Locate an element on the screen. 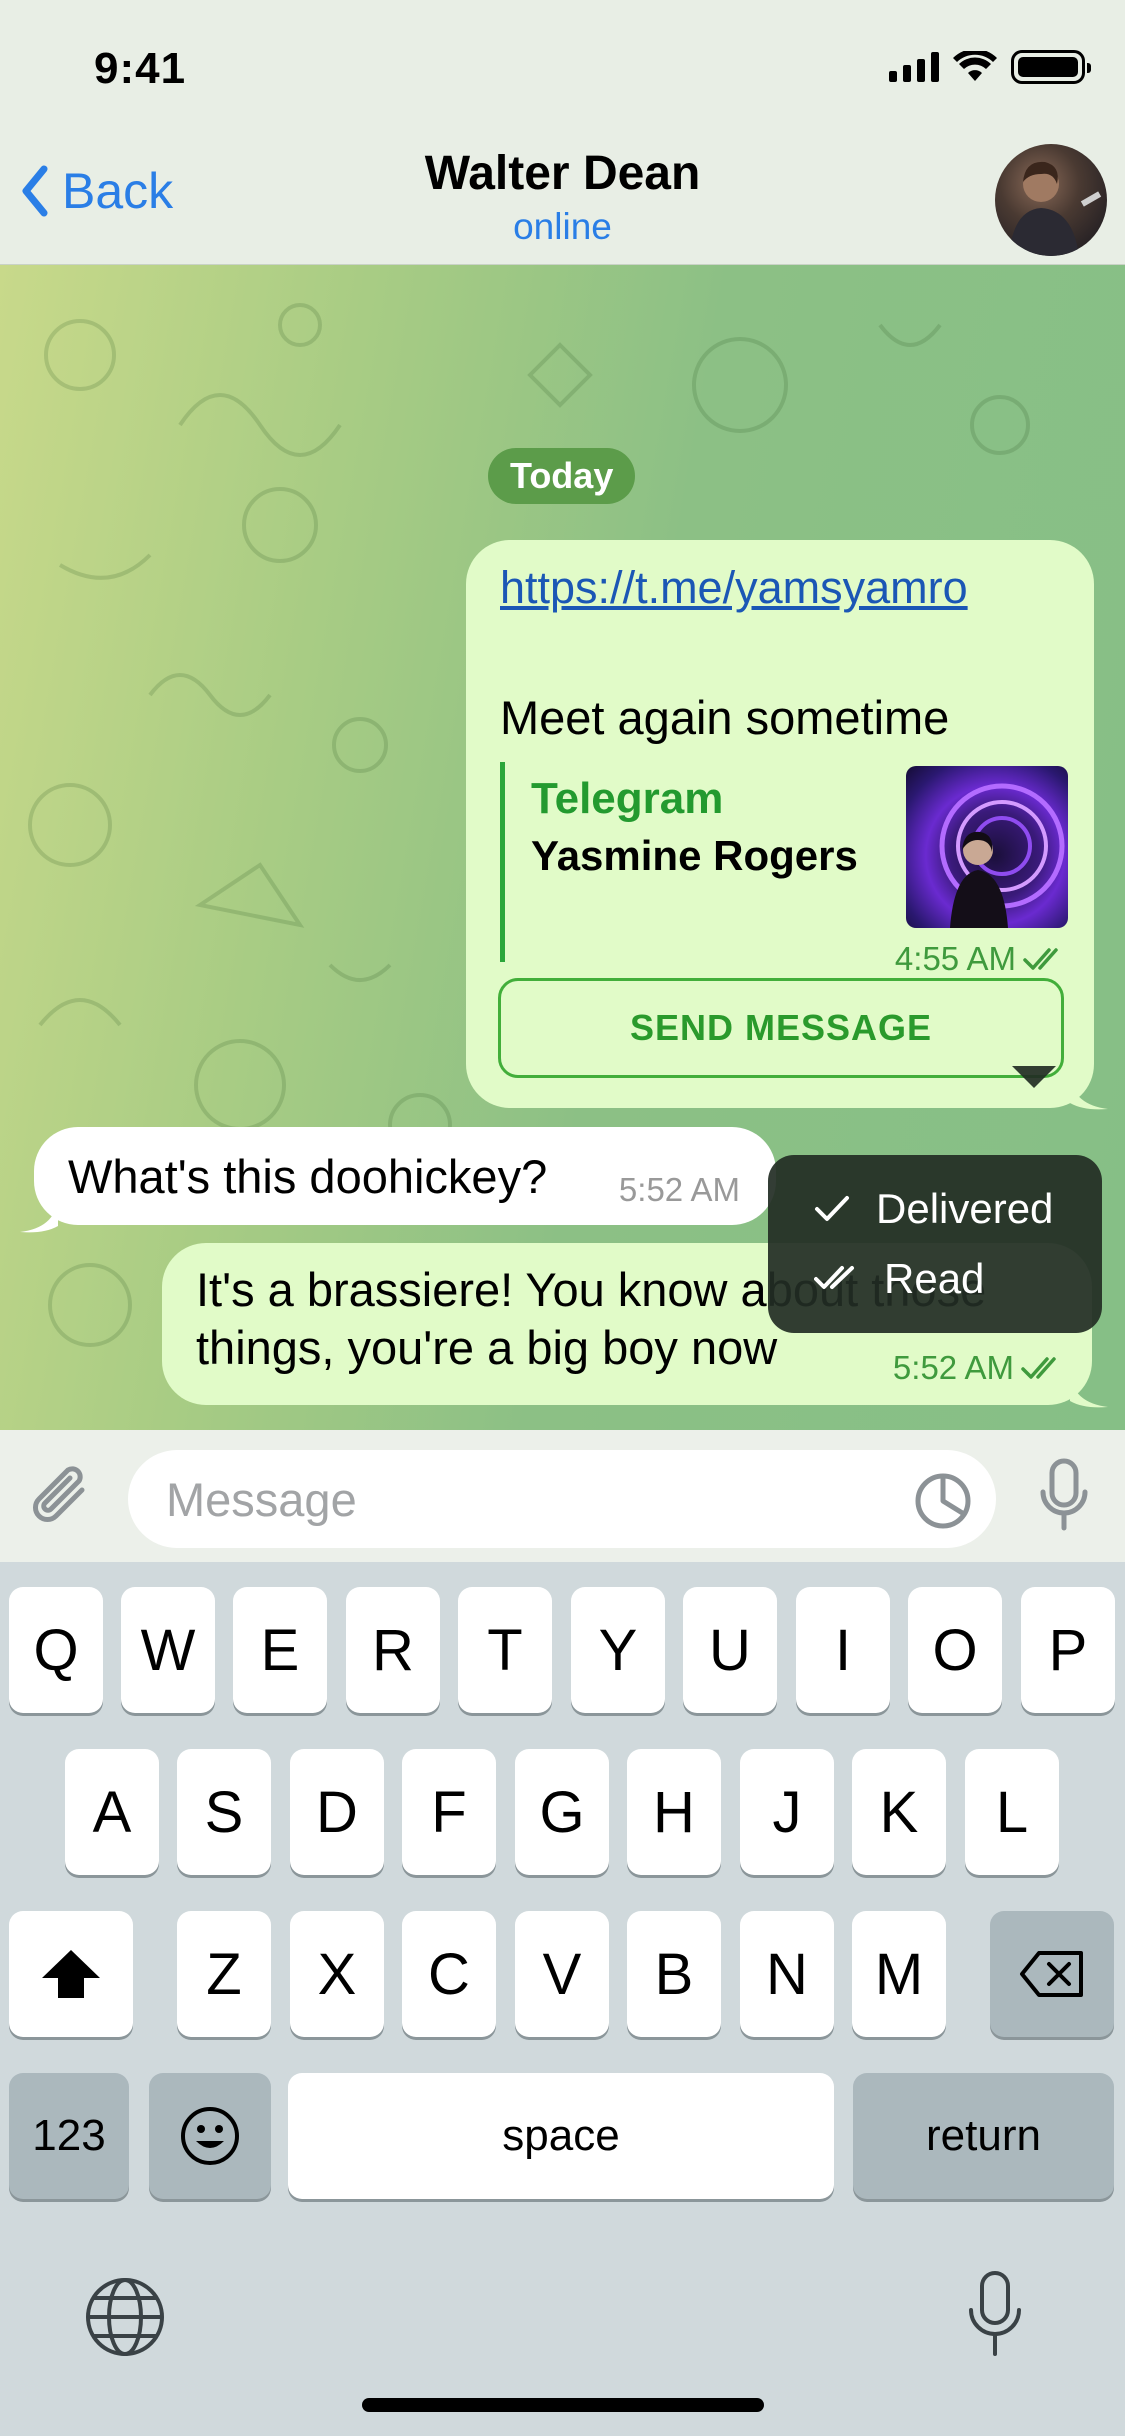 The image size is (1125, 2436). key-e: E is located at coordinates (280, 1650).